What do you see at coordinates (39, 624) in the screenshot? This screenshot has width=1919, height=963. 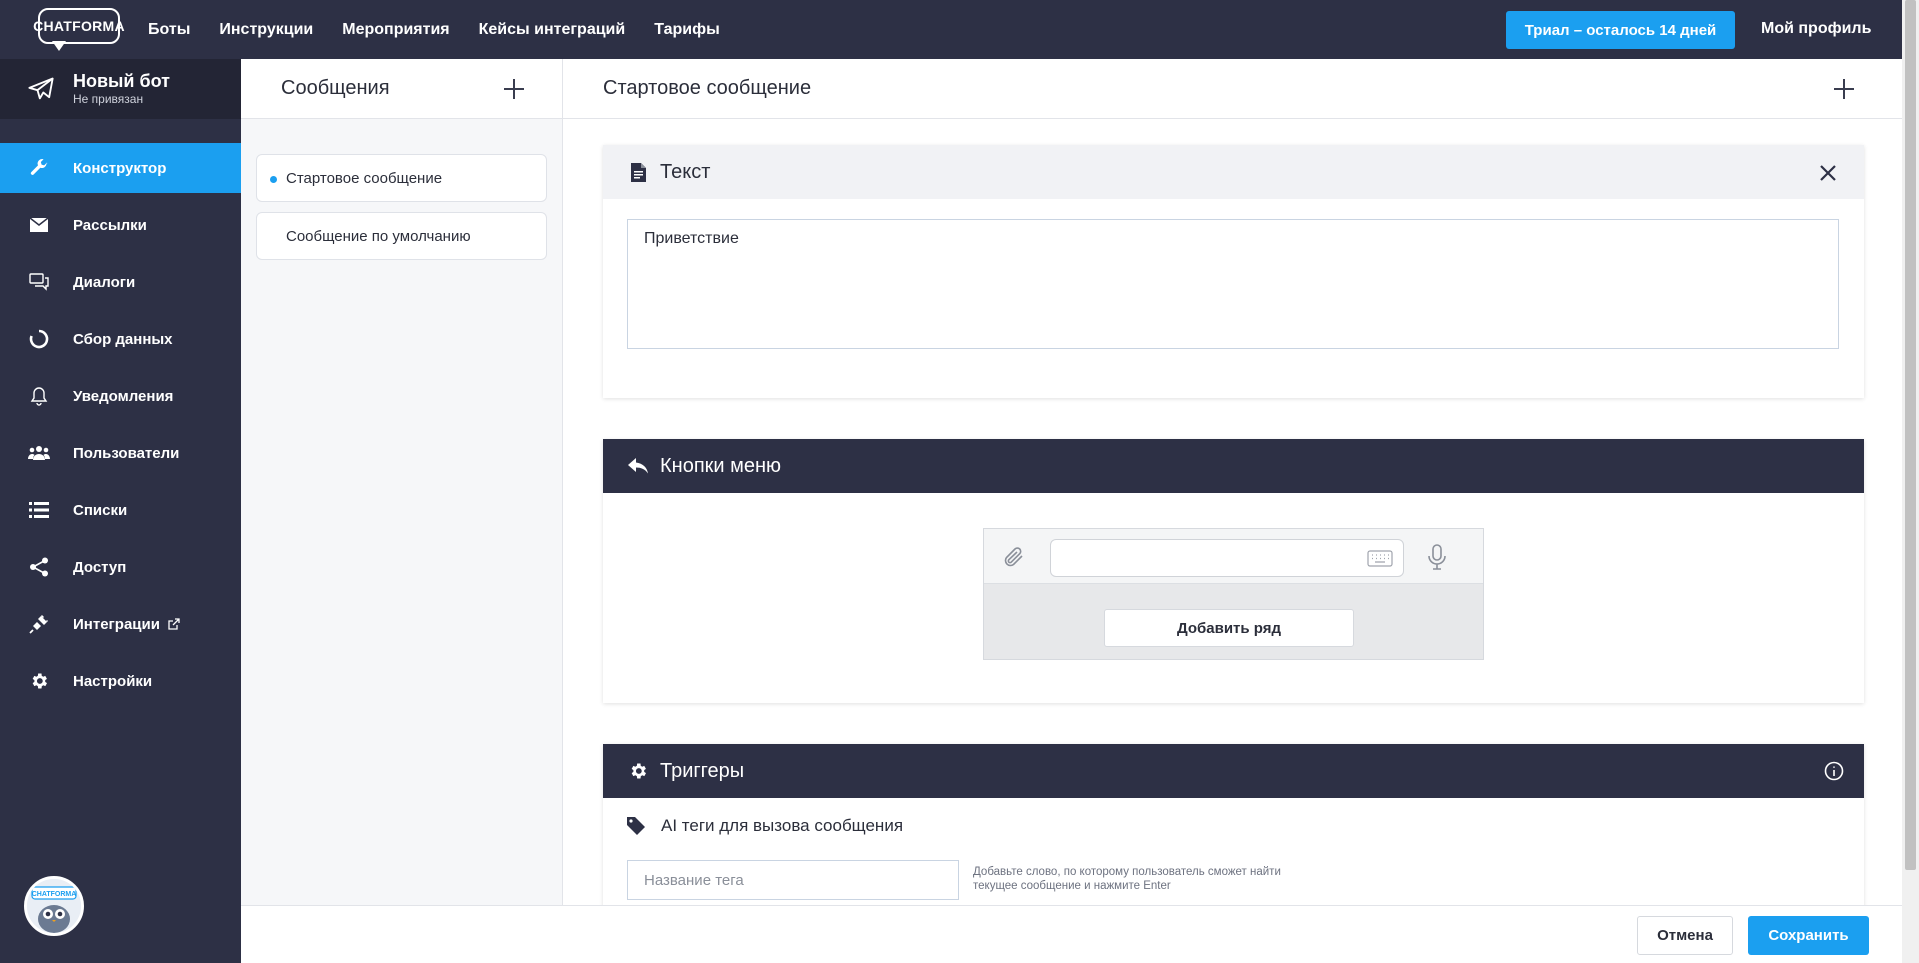 I see `plug-icon` at bounding box center [39, 624].